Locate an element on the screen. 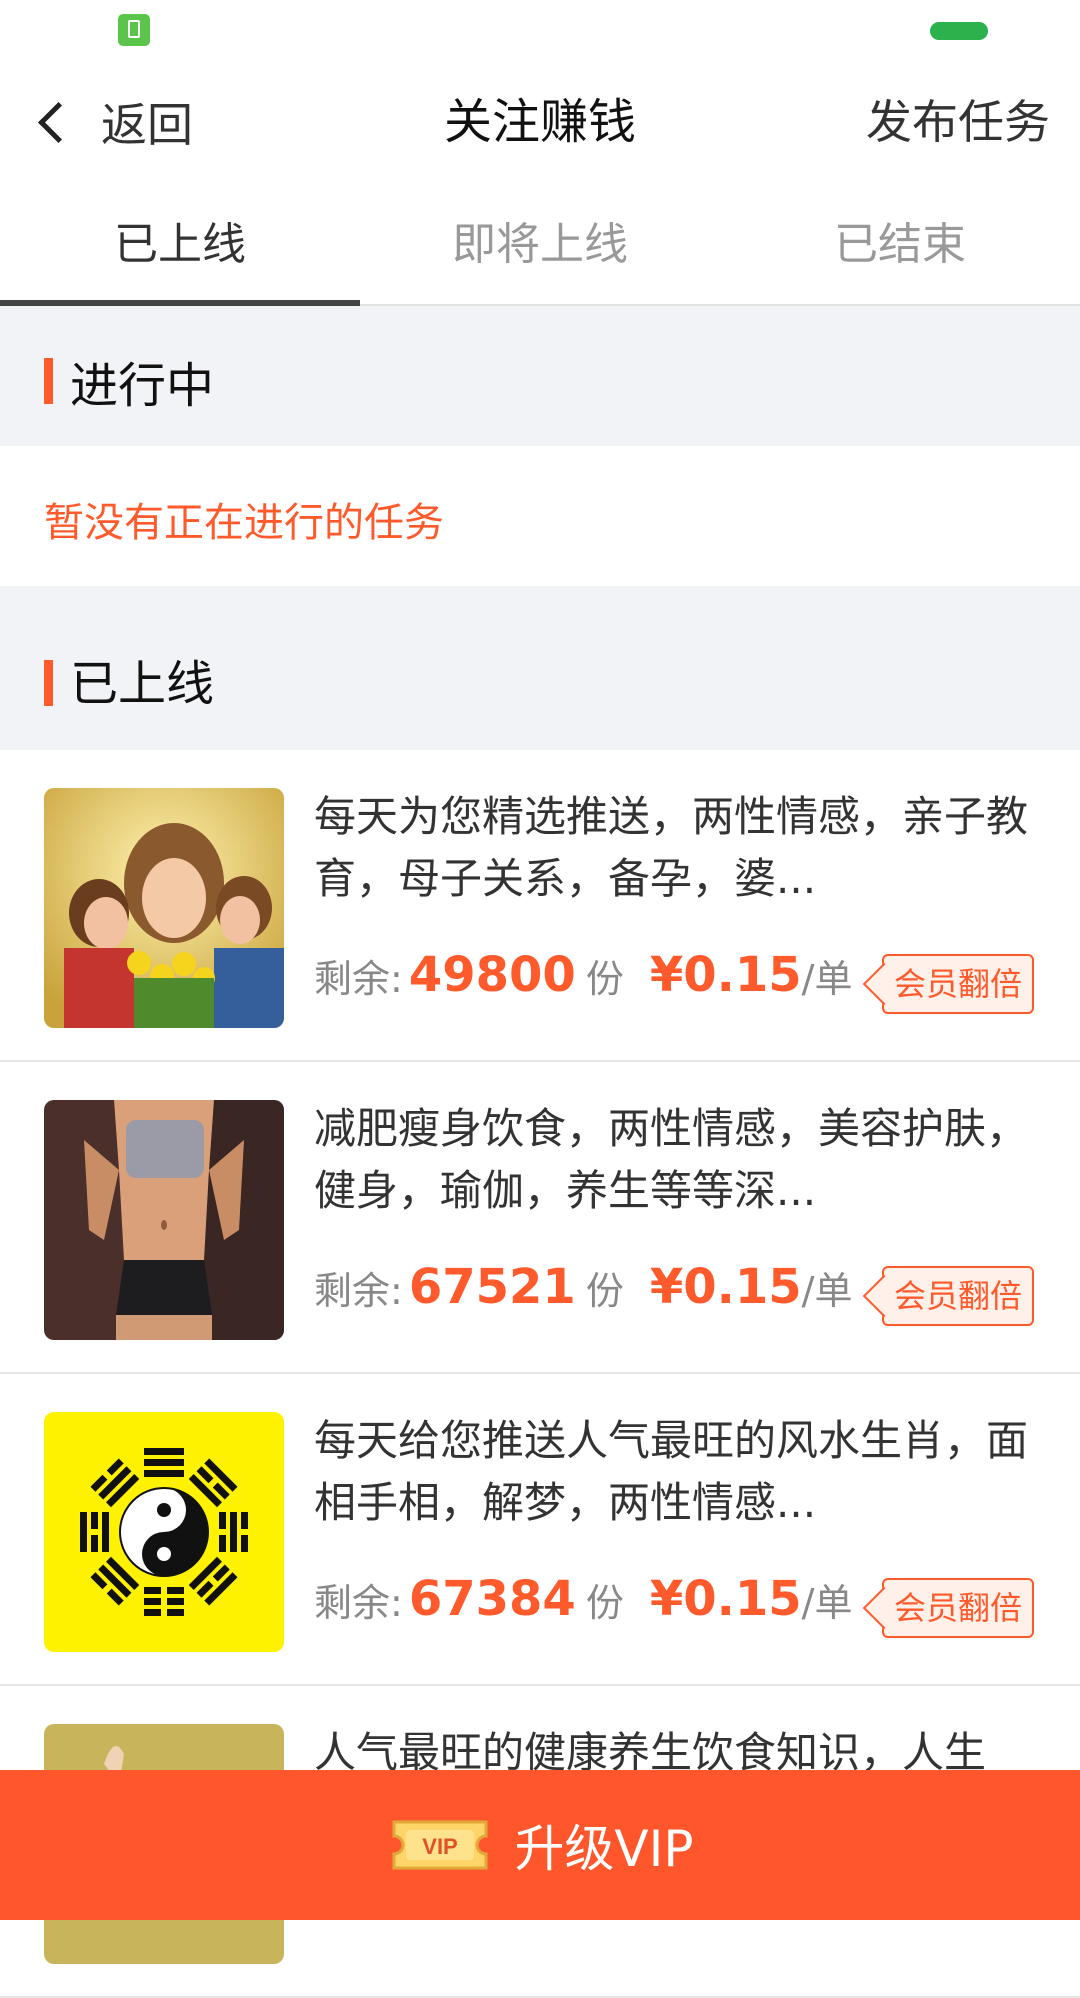  back-label: 返回 is located at coordinates (147, 125).